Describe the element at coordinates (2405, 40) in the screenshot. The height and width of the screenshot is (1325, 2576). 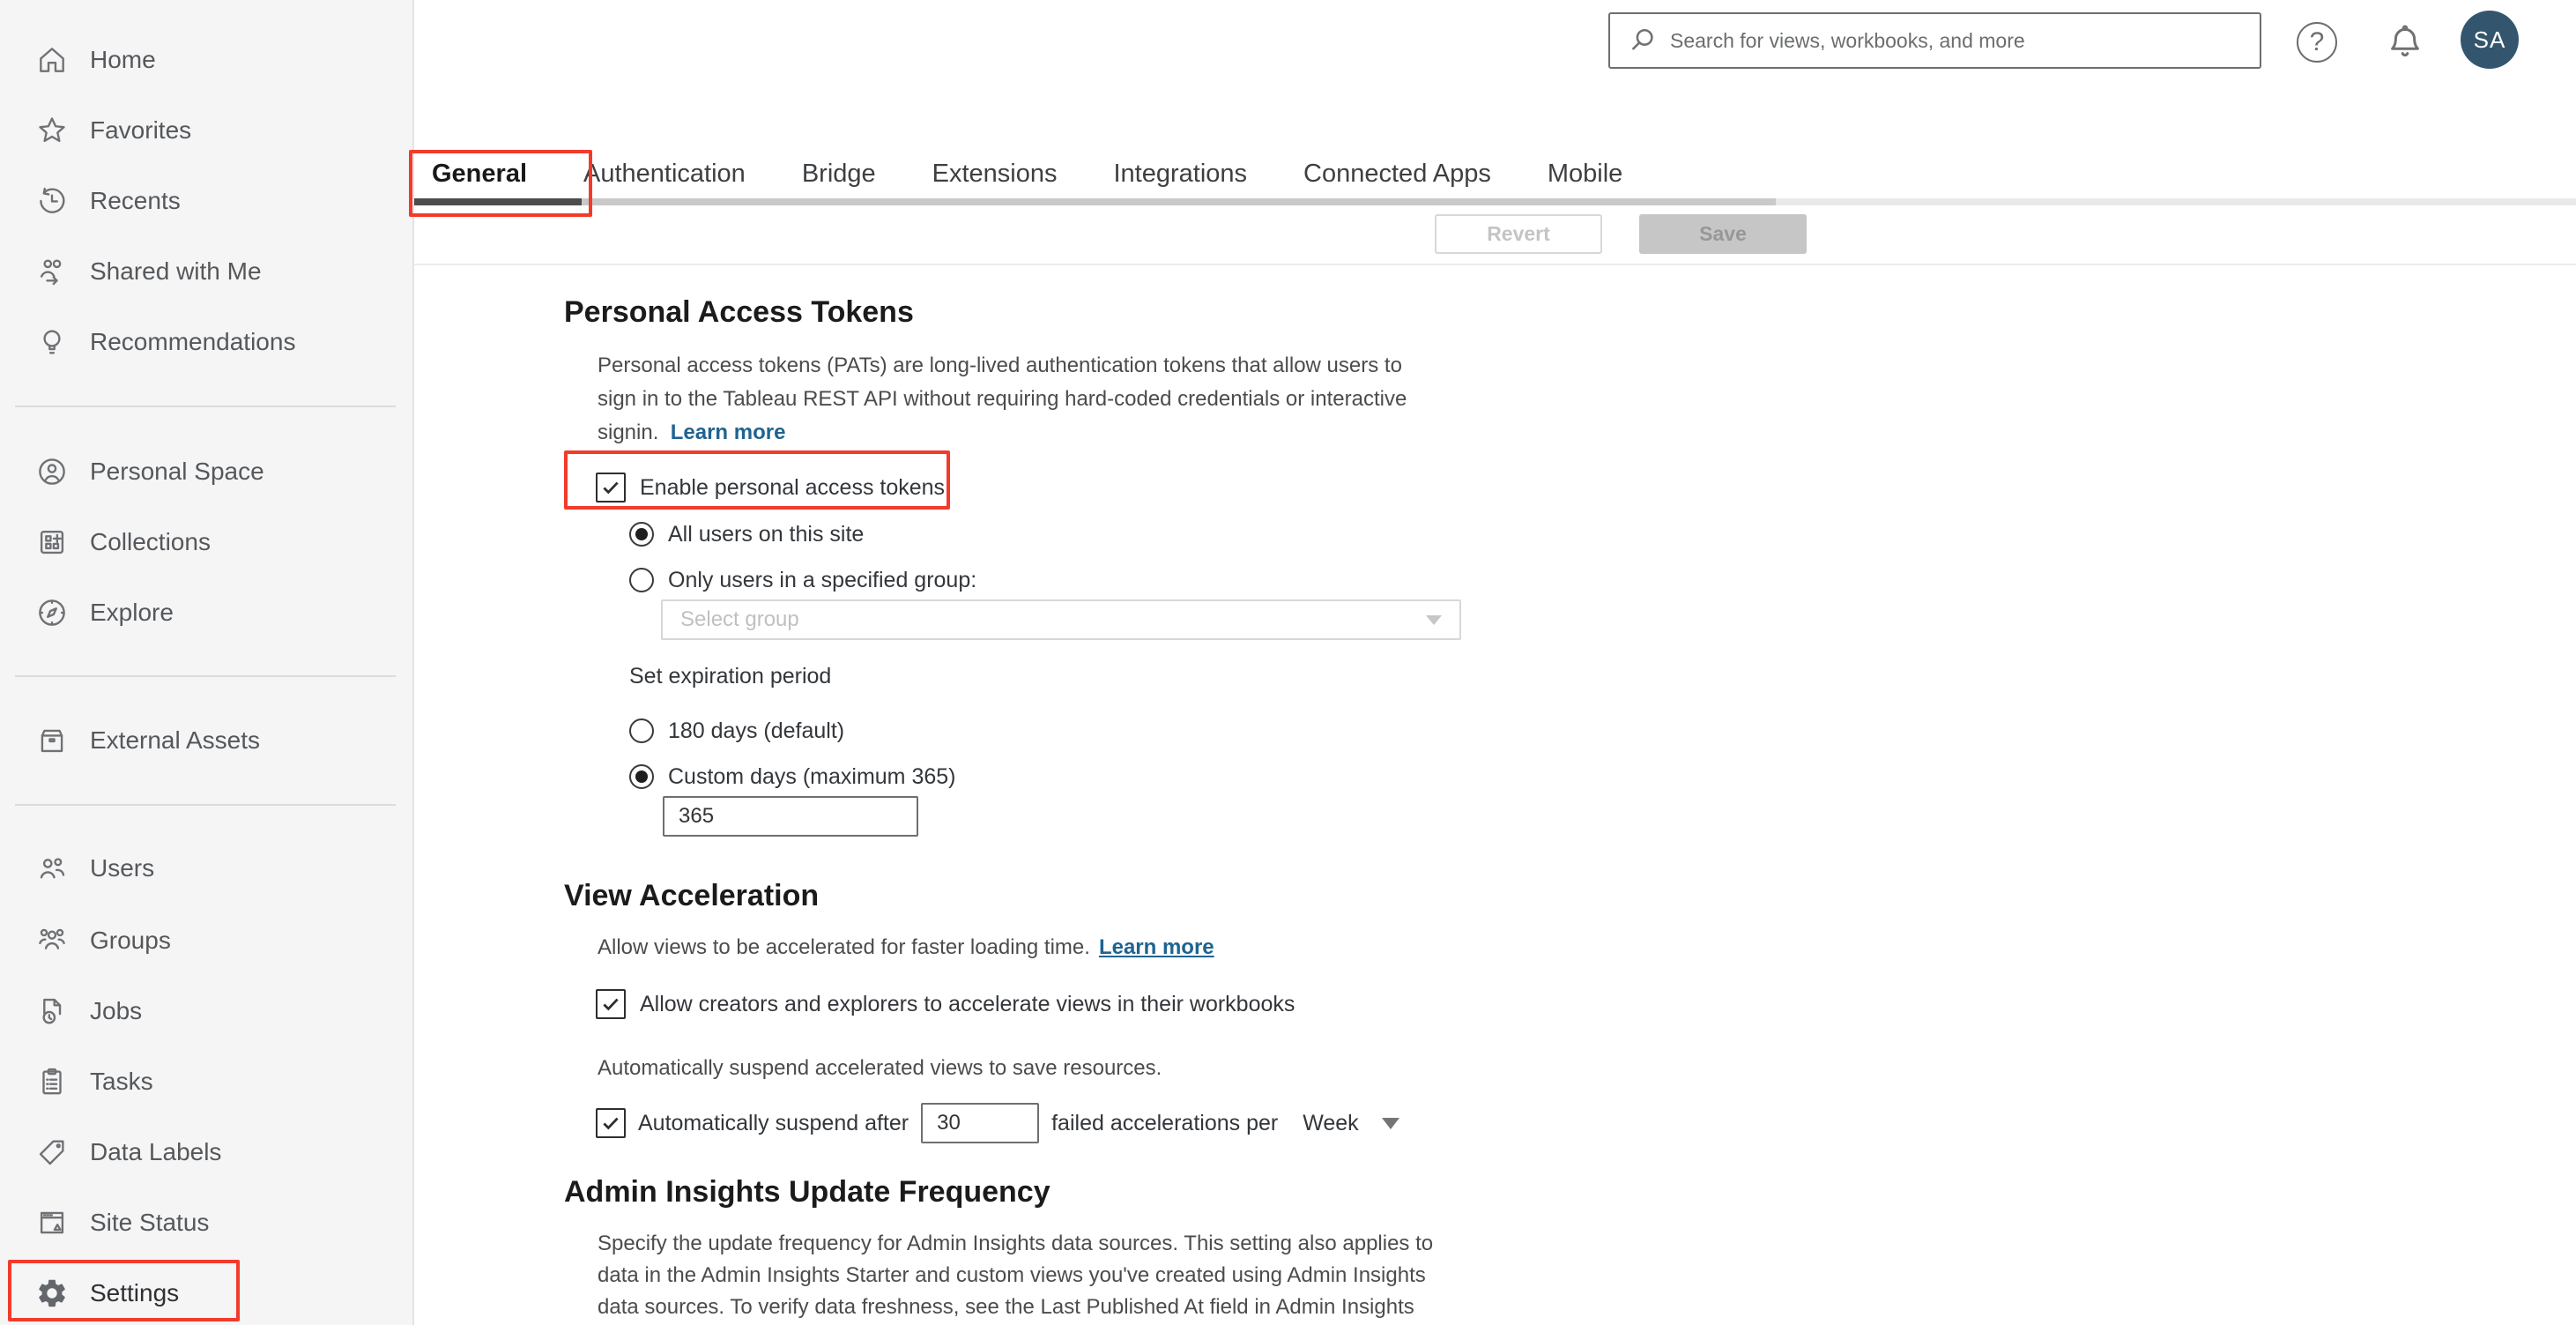
I see `bell-icon` at that location.